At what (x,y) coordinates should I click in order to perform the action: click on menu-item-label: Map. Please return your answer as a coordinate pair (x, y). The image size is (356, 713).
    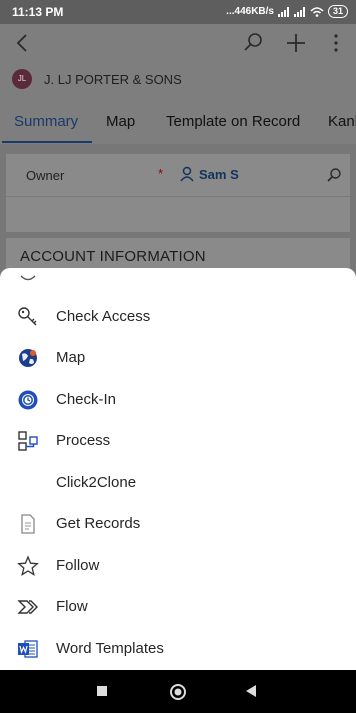
    Looking at the image, I should click on (71, 357).